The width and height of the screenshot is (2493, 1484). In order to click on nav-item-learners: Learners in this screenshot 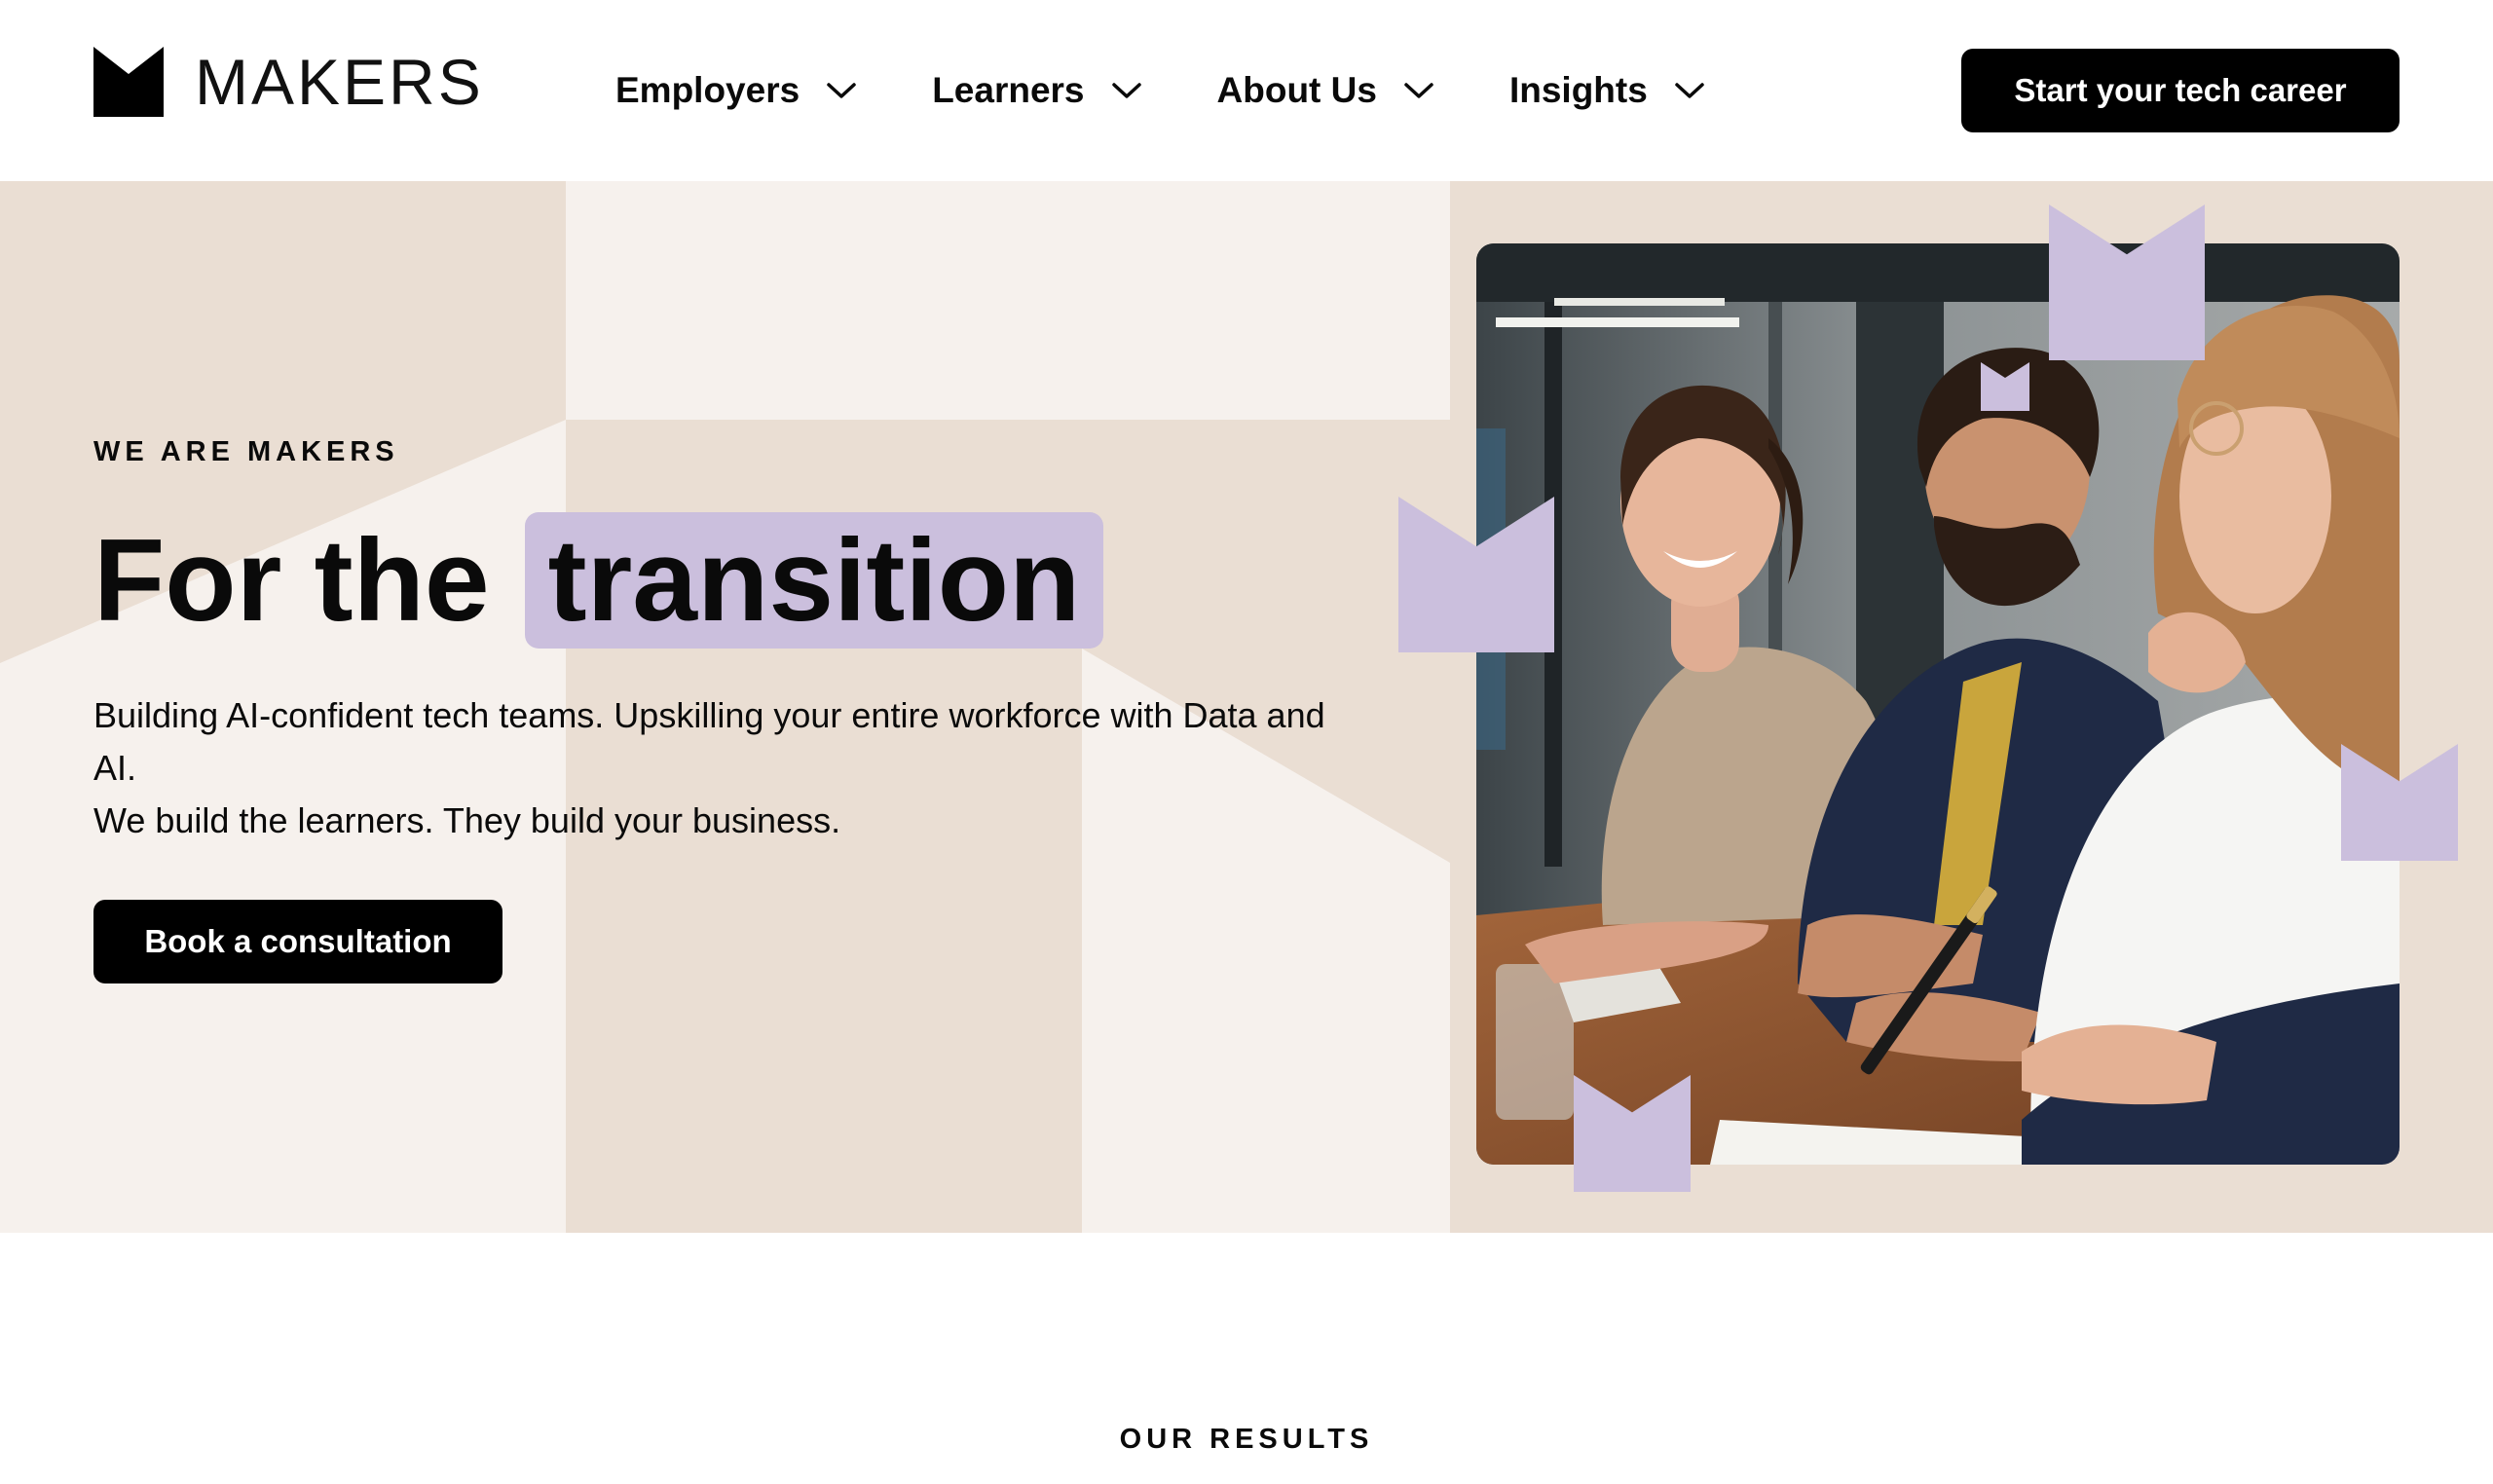, I will do `click(1037, 90)`.